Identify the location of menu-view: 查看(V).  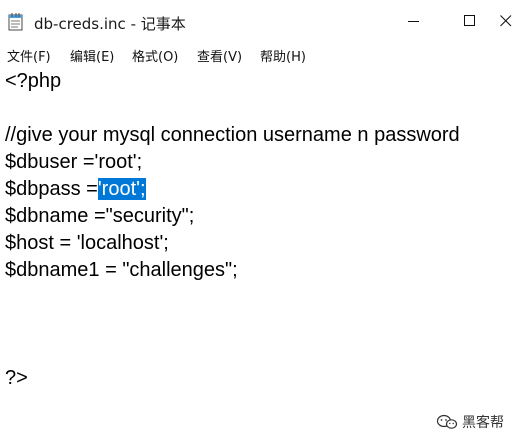
(219, 55).